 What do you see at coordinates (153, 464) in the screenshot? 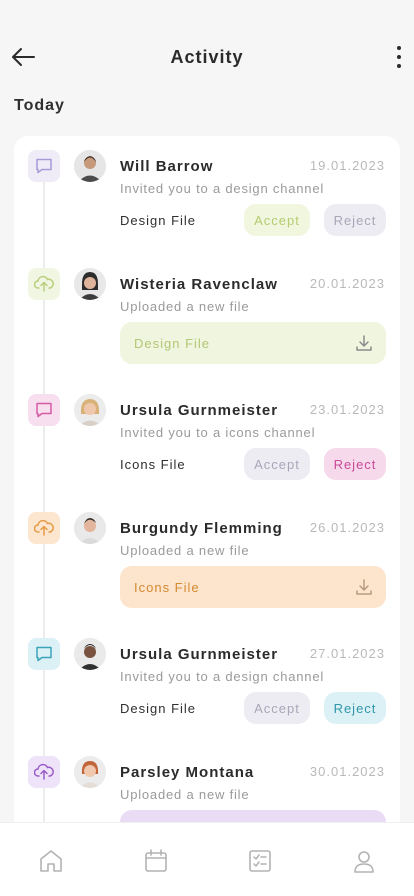
I see `file-label: Icons File` at bounding box center [153, 464].